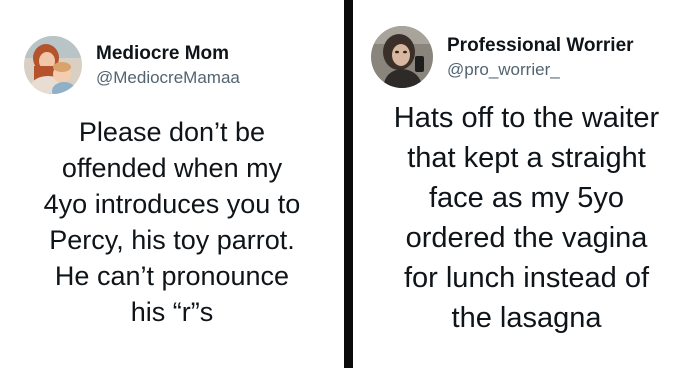 The image size is (700, 368). Describe the element at coordinates (168, 78) in the screenshot. I see `user-handle: @MediocreMamaa` at that location.